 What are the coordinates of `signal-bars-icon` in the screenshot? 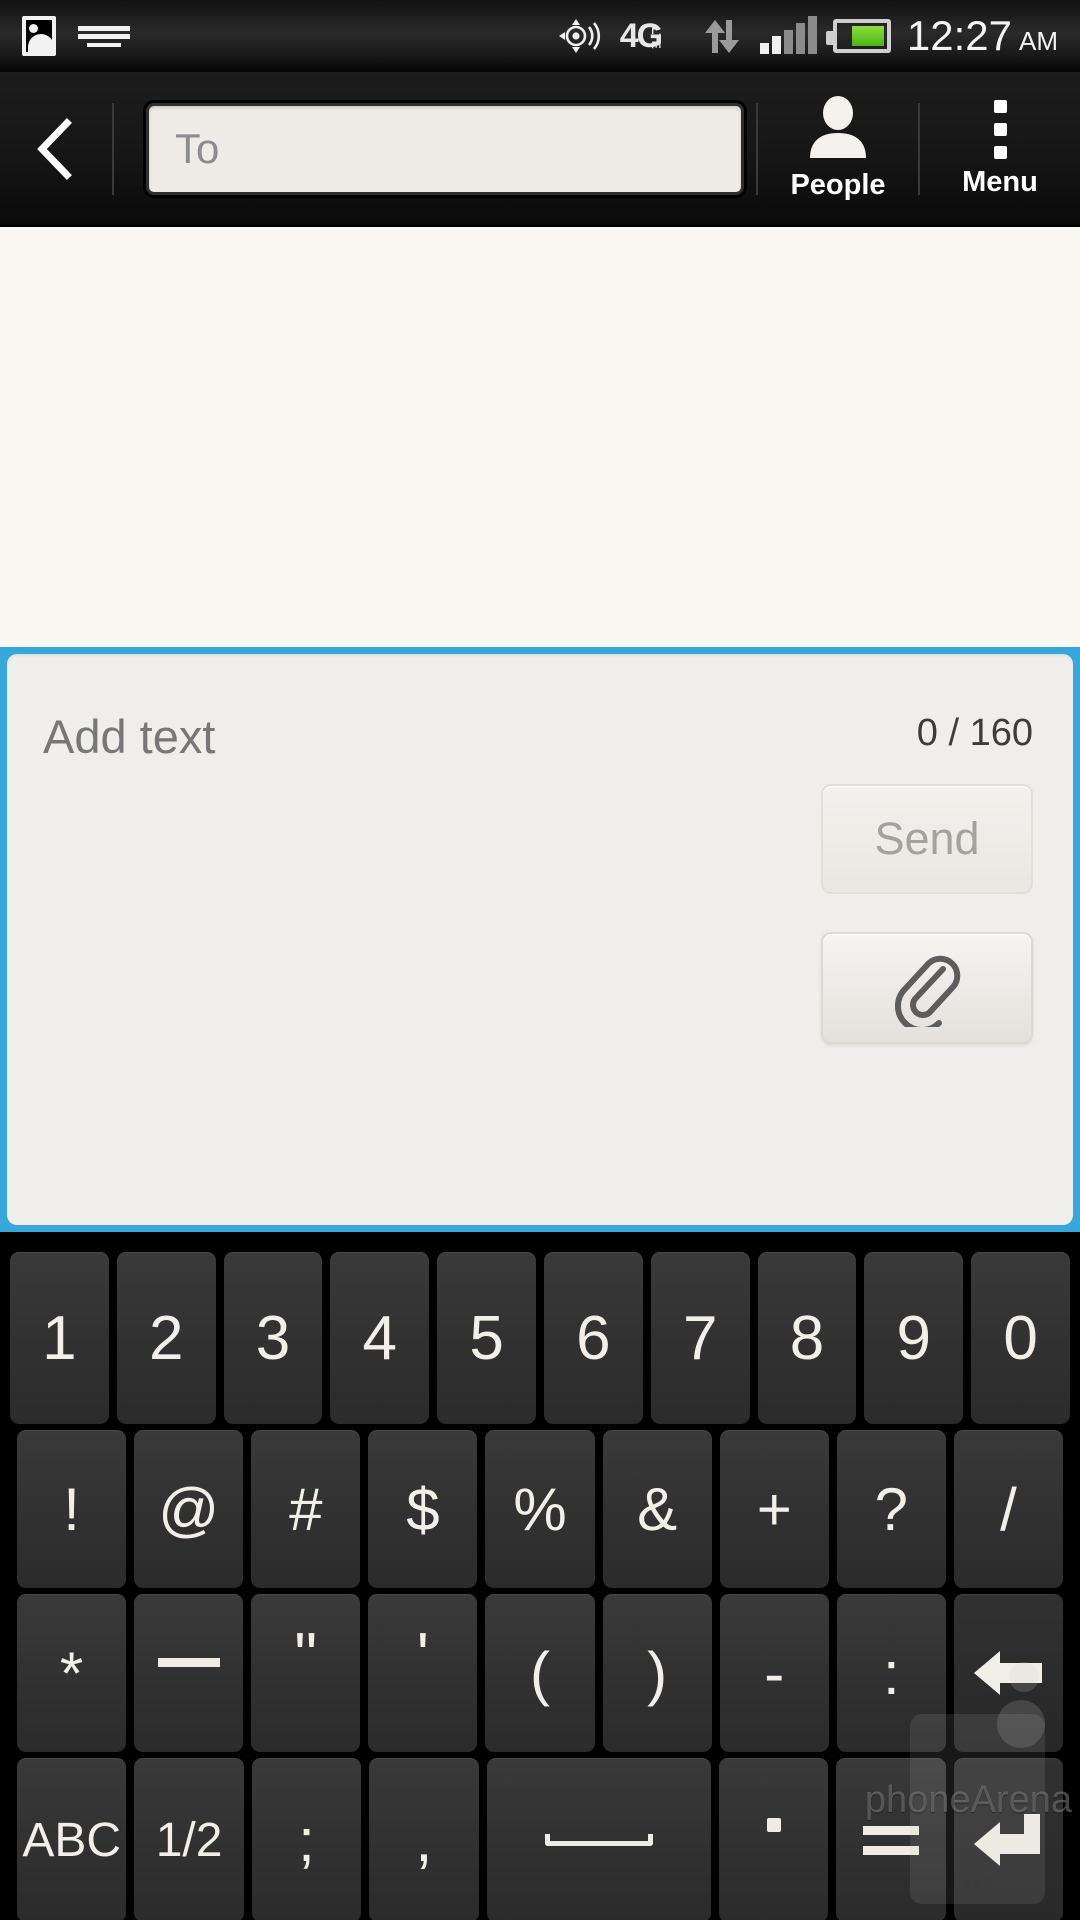 It's located at (788, 35).